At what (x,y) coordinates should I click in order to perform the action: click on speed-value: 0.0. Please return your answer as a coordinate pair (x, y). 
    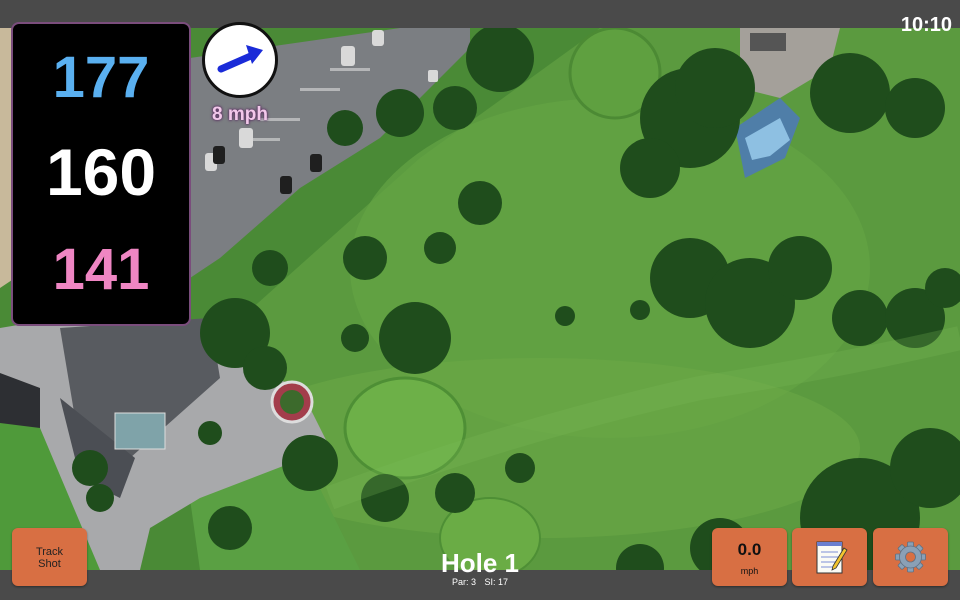
    Looking at the image, I should click on (749, 549).